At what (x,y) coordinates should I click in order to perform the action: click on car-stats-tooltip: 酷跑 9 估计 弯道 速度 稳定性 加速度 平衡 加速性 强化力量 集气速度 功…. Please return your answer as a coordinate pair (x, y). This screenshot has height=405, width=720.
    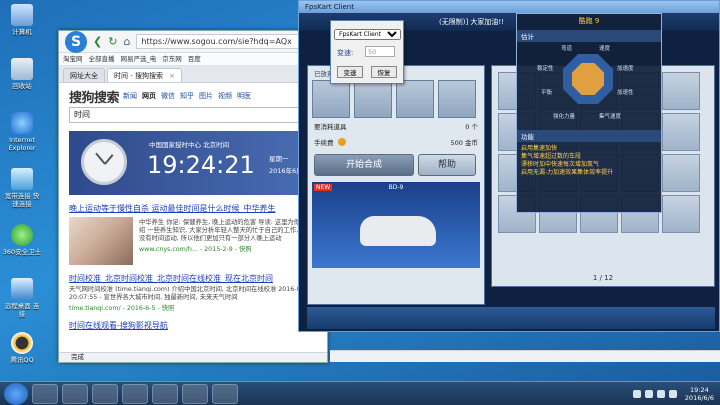
    Looking at the image, I should click on (589, 113).